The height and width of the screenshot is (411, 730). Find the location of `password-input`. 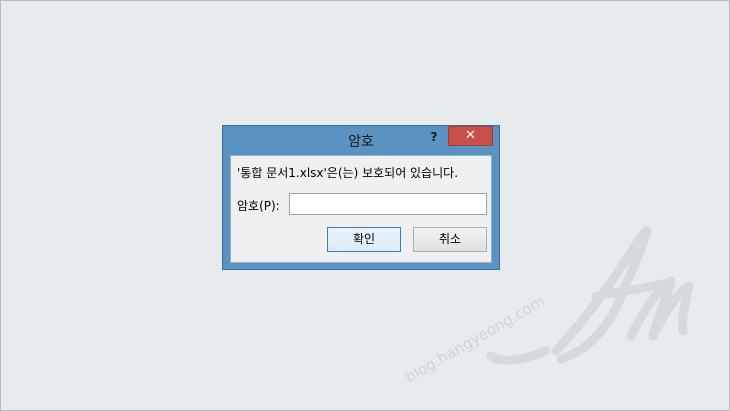

password-input is located at coordinates (388, 204).